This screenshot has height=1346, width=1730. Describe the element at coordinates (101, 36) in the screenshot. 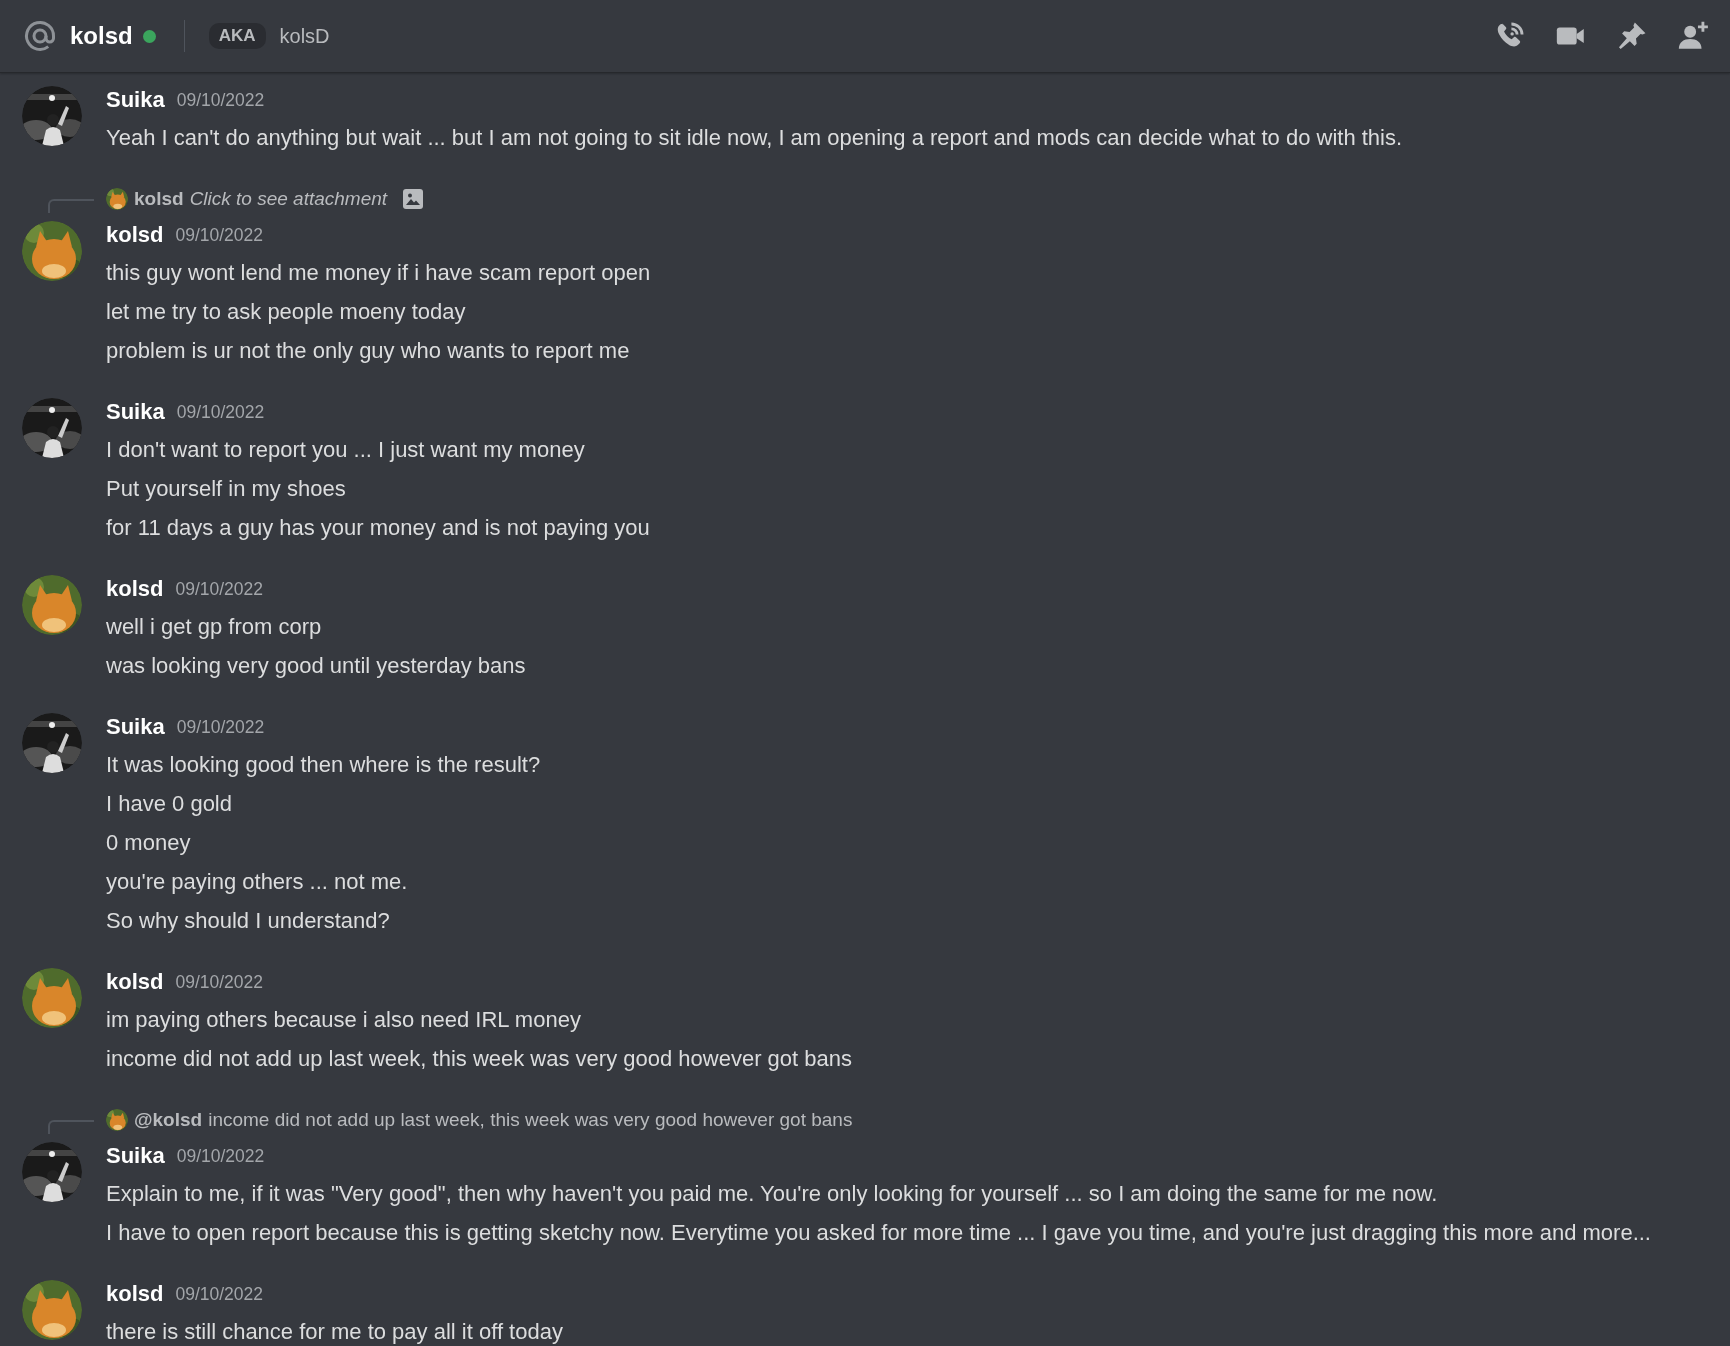

I see `channel-title: kolsd` at that location.